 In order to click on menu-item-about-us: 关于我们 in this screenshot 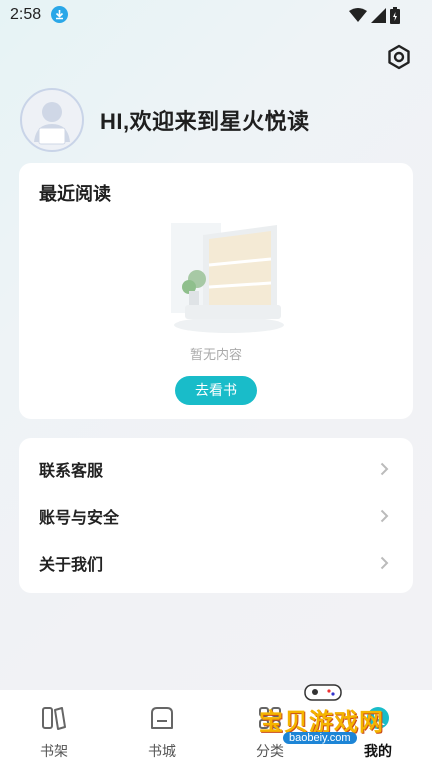, I will do `click(216, 562)`.